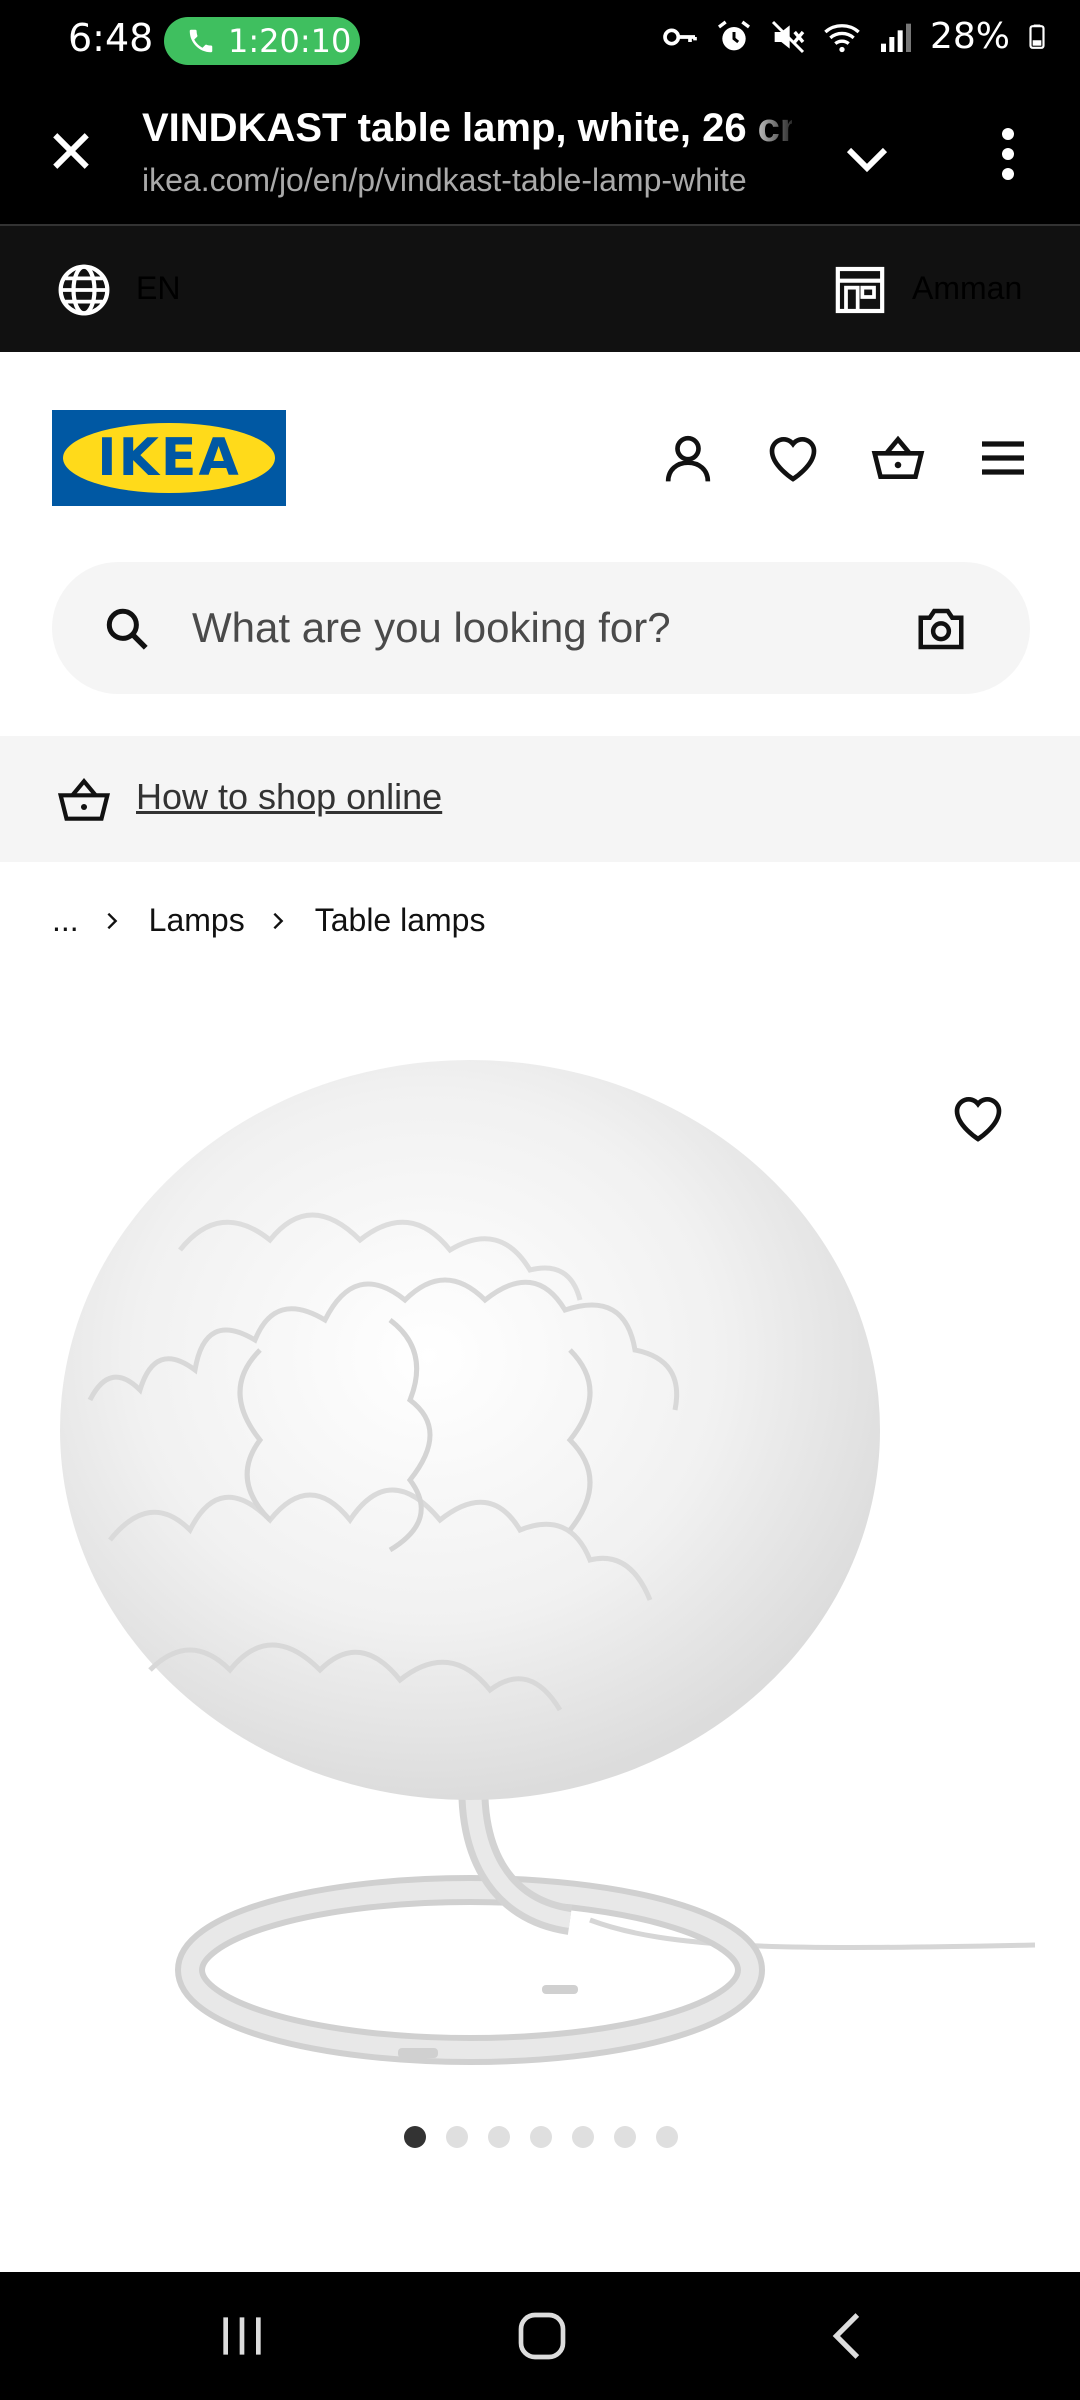 This screenshot has width=1080, height=2400. I want to click on search-icon, so click(127, 629).